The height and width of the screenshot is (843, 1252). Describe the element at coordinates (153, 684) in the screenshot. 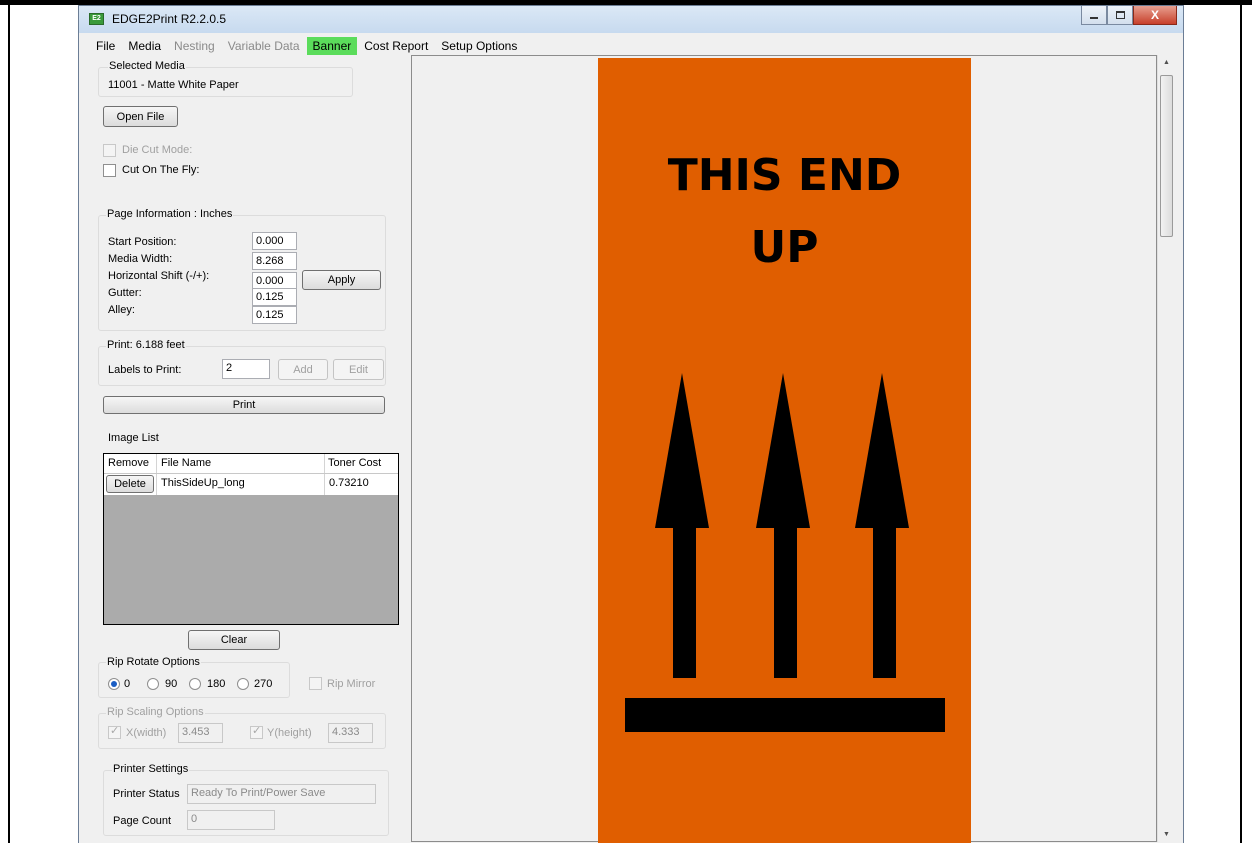

I see `rotate-90-radio` at that location.